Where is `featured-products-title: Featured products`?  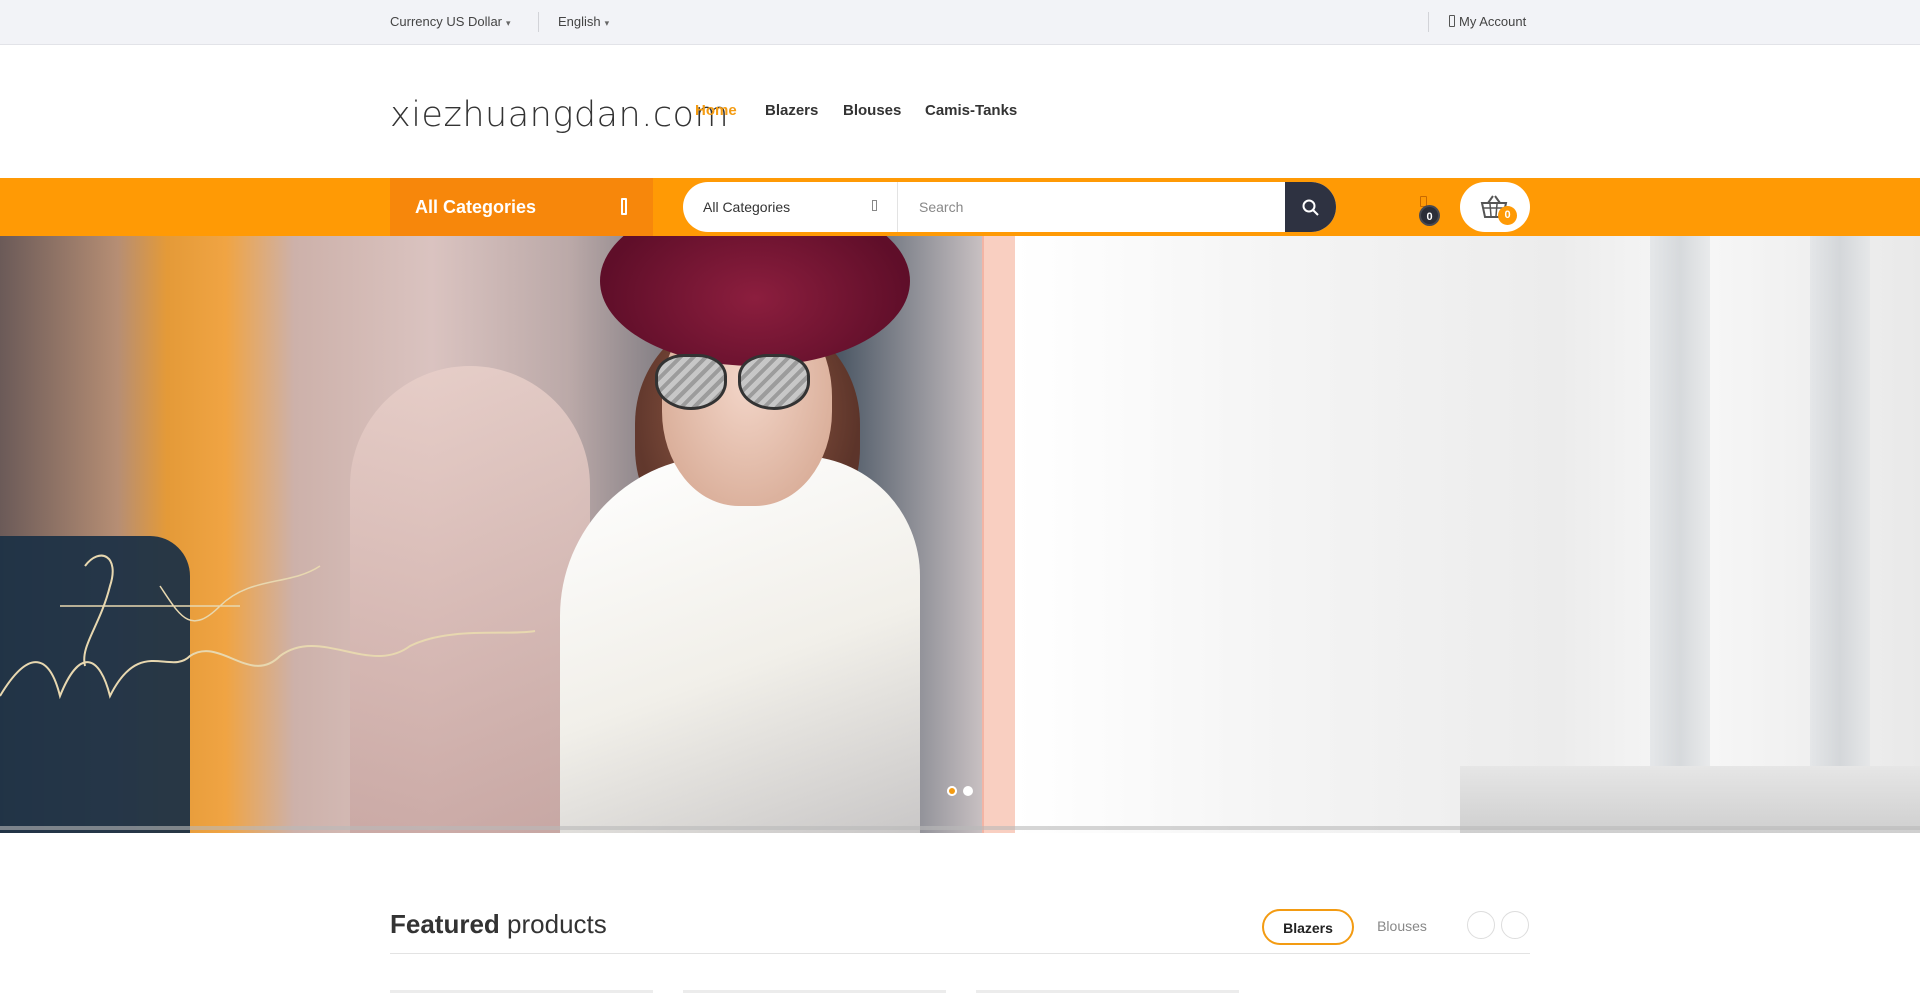 featured-products-title: Featured products is located at coordinates (498, 924).